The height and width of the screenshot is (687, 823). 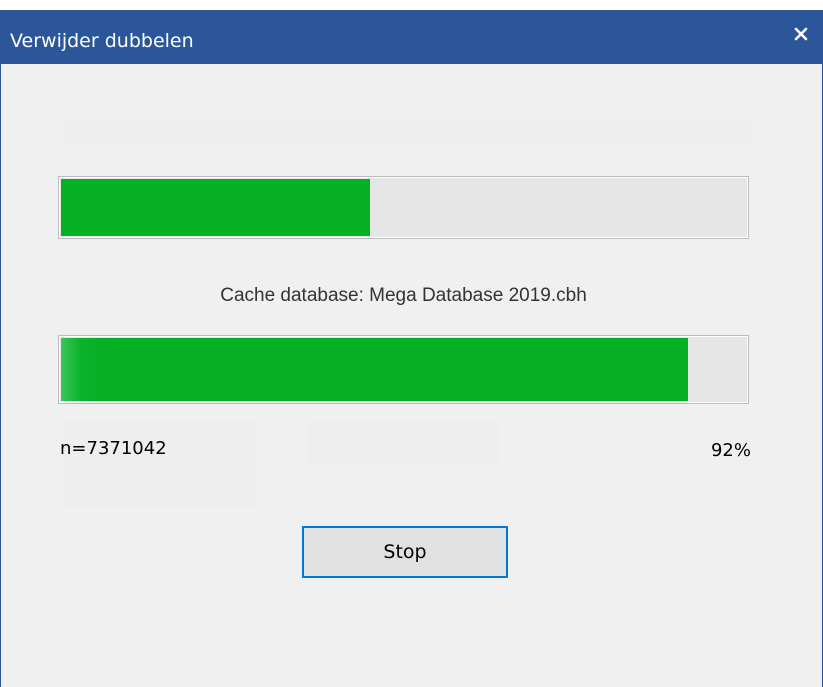 I want to click on close-icon, so click(x=801, y=34).